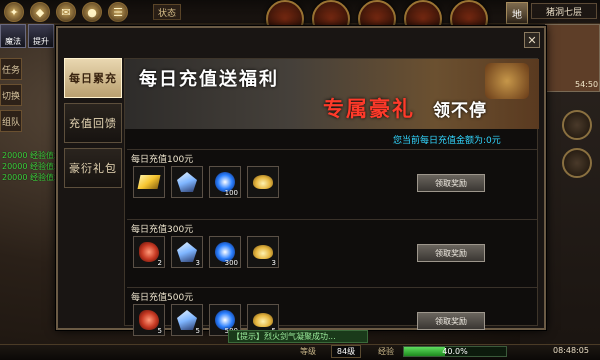 The width and height of the screenshot is (600, 360). Describe the element at coordinates (93, 123) in the screenshot. I see `tab-recharge-feedback: 充值回馈` at that location.